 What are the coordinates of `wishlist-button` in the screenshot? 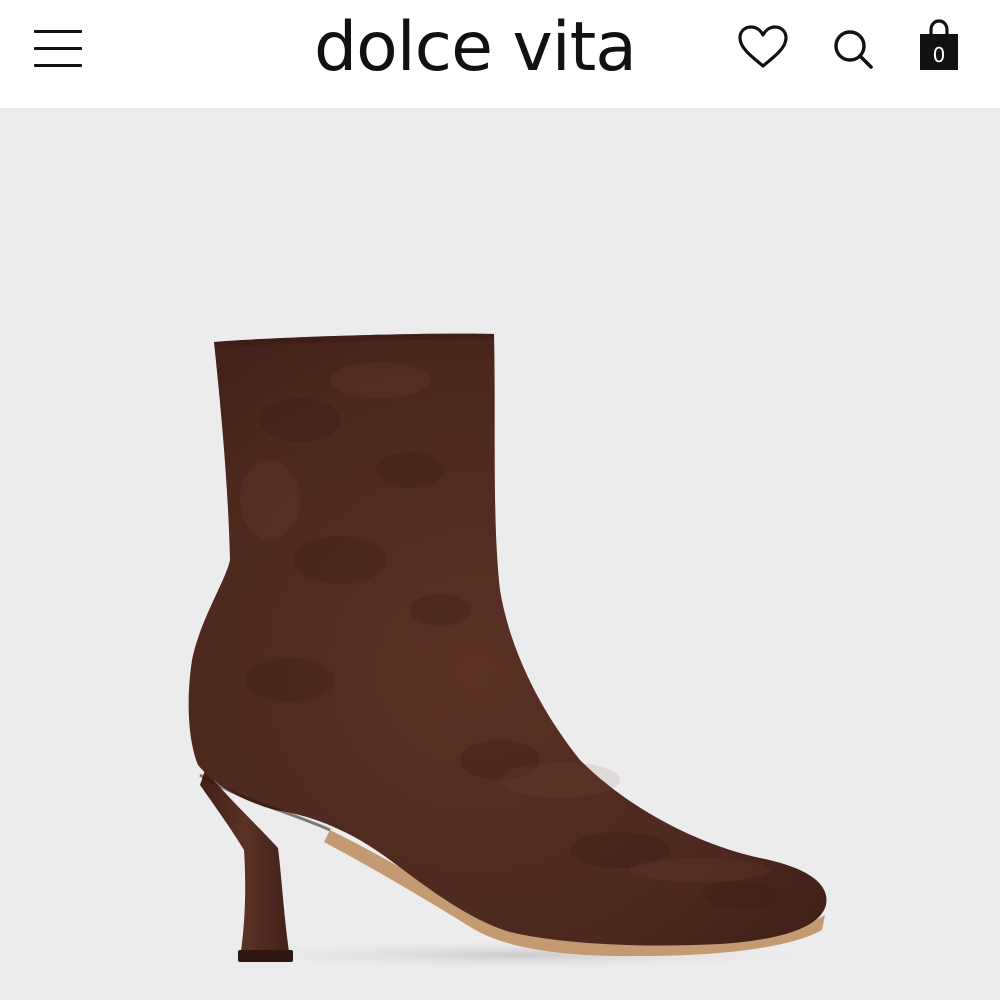 It's located at (763, 47).